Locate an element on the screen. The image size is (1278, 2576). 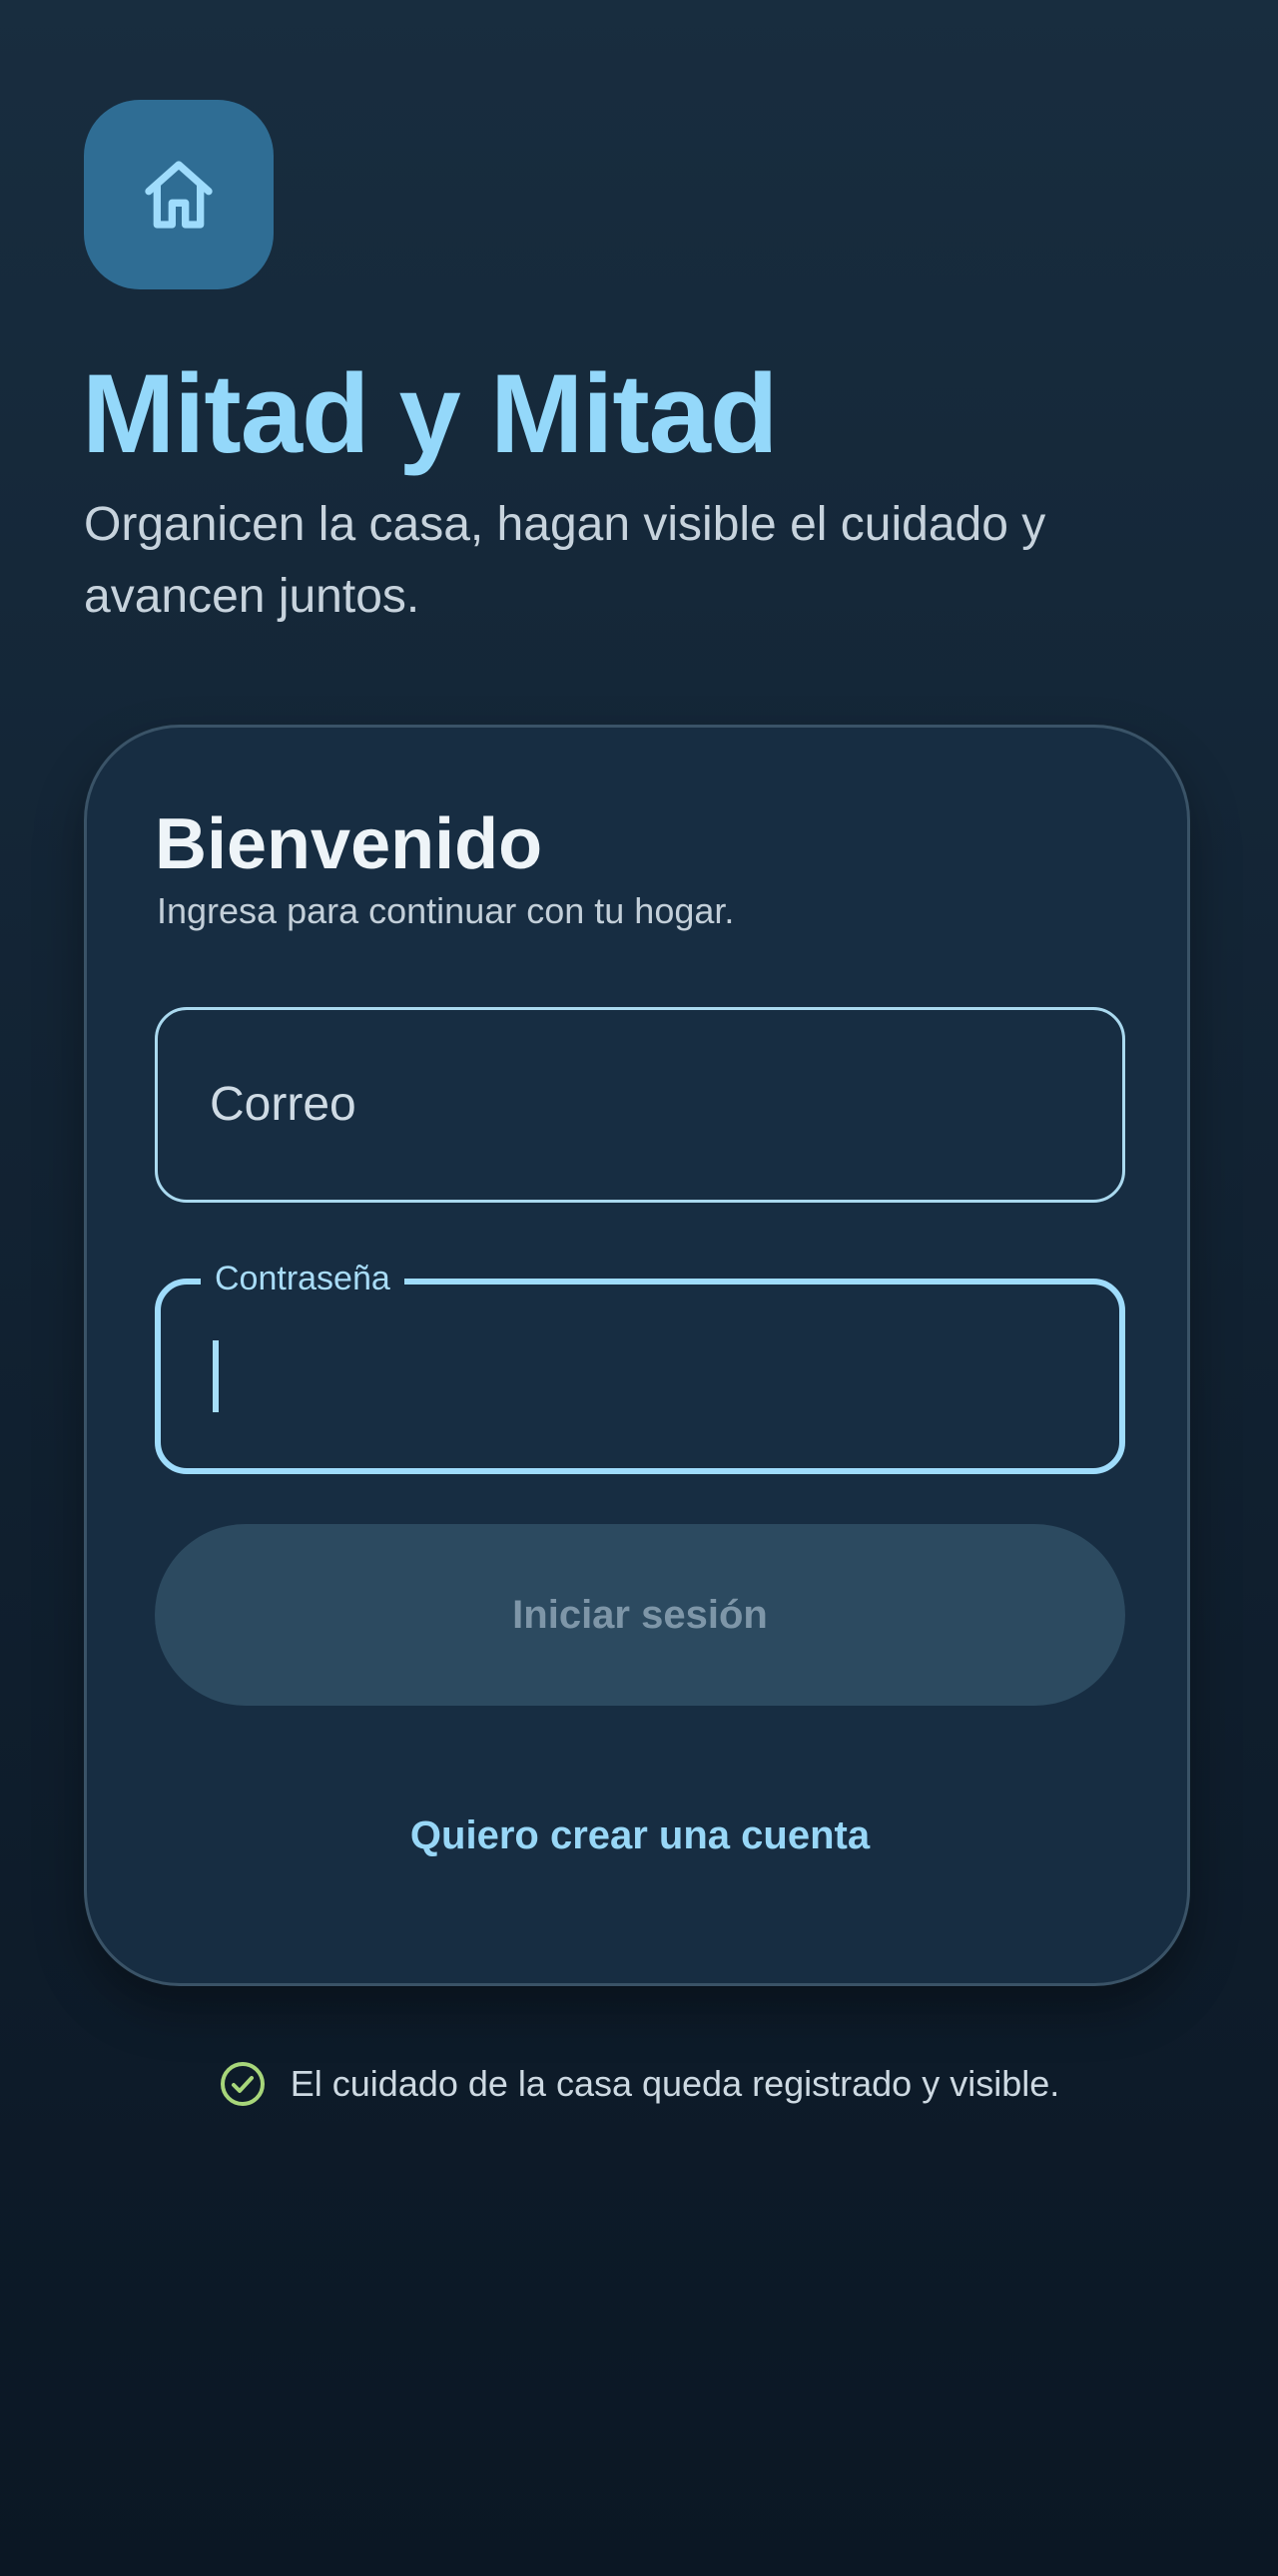
password-field: Contraseña is located at coordinates (640, 1365).